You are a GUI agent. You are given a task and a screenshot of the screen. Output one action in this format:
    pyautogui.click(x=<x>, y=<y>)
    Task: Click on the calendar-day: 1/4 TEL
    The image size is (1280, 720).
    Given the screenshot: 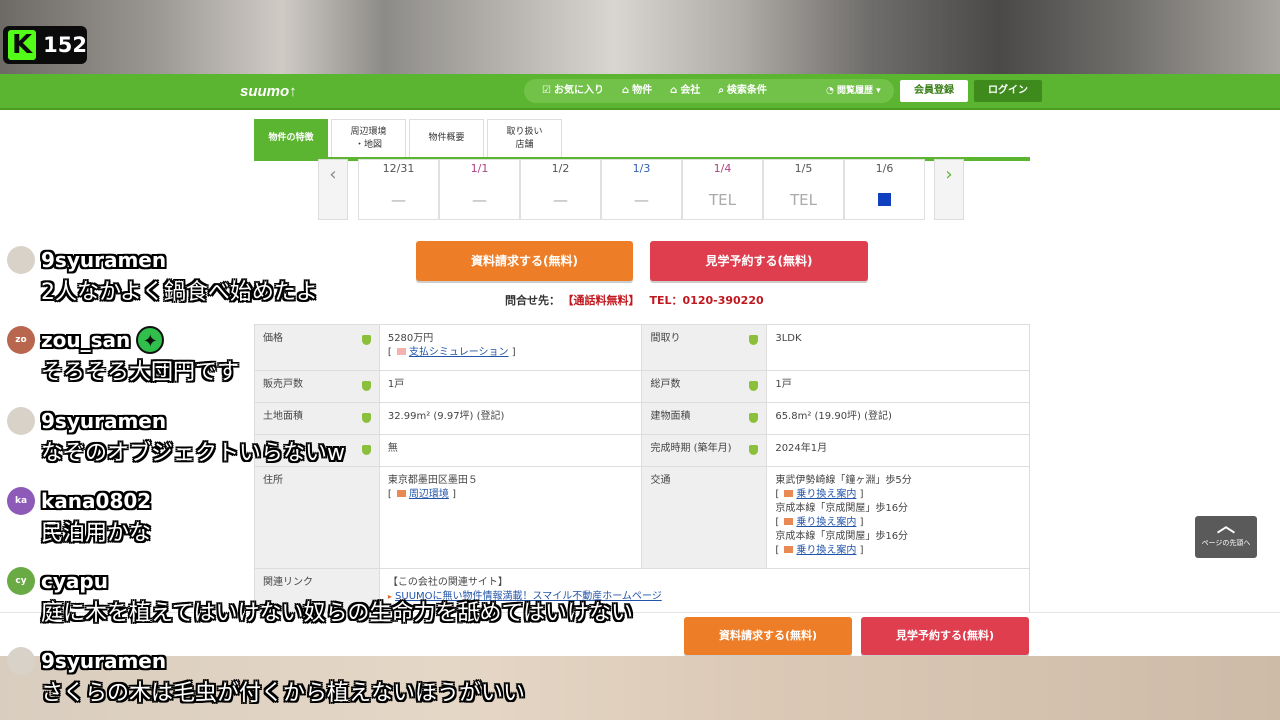 What is the action you would take?
    pyautogui.click(x=722, y=189)
    